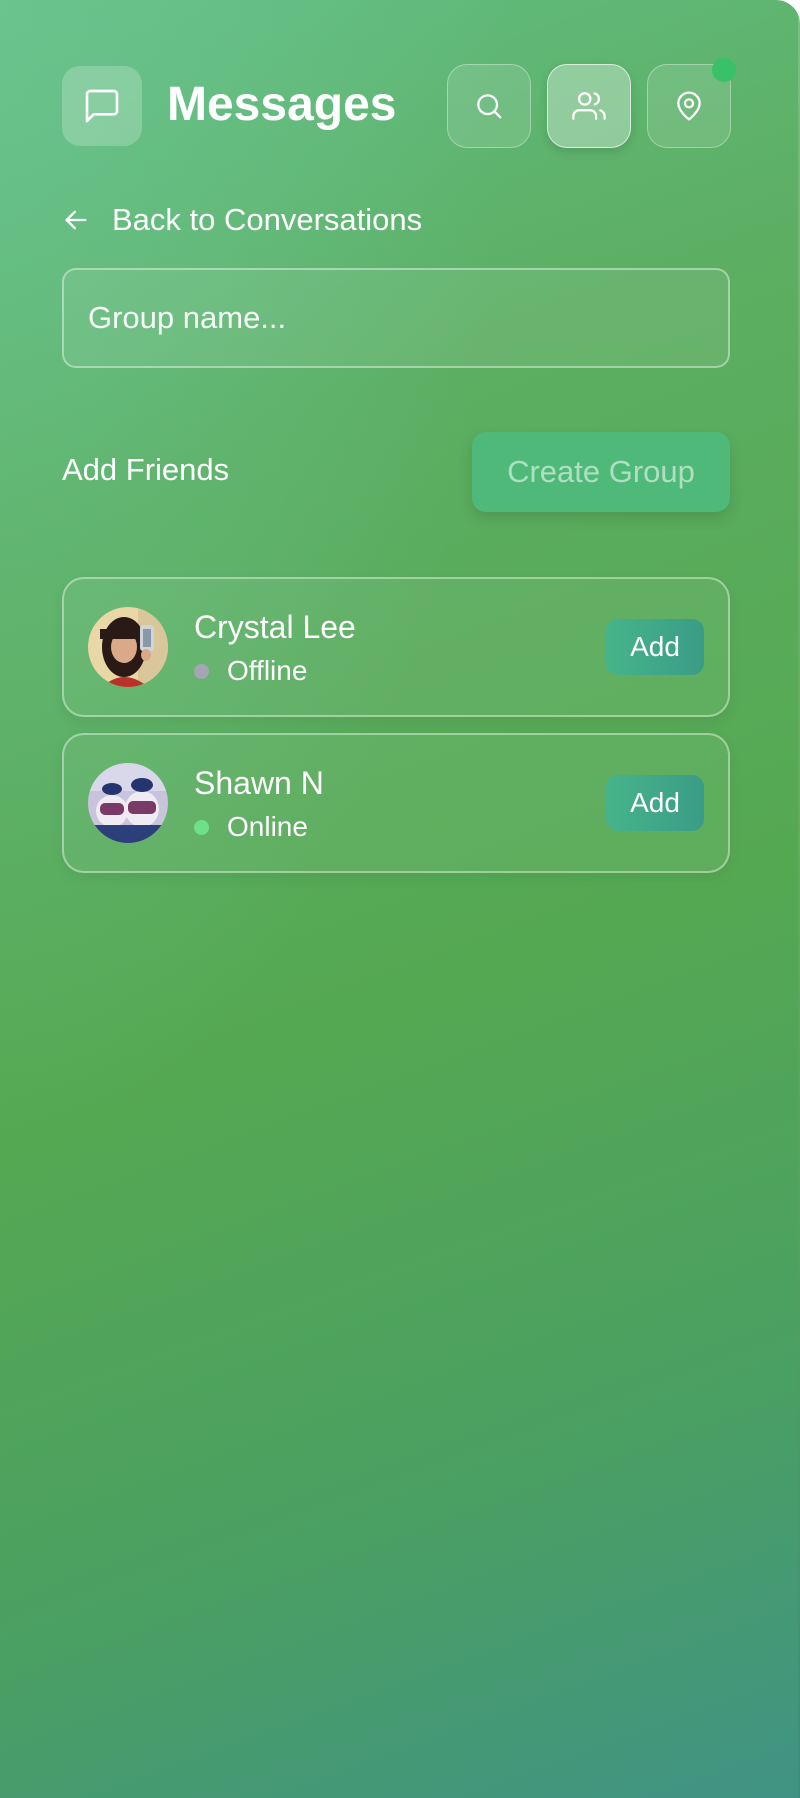 Image resolution: width=800 pixels, height=1798 pixels. Describe the element at coordinates (396, 803) in the screenshot. I see `friend-row: Shawn N Online Add` at that location.